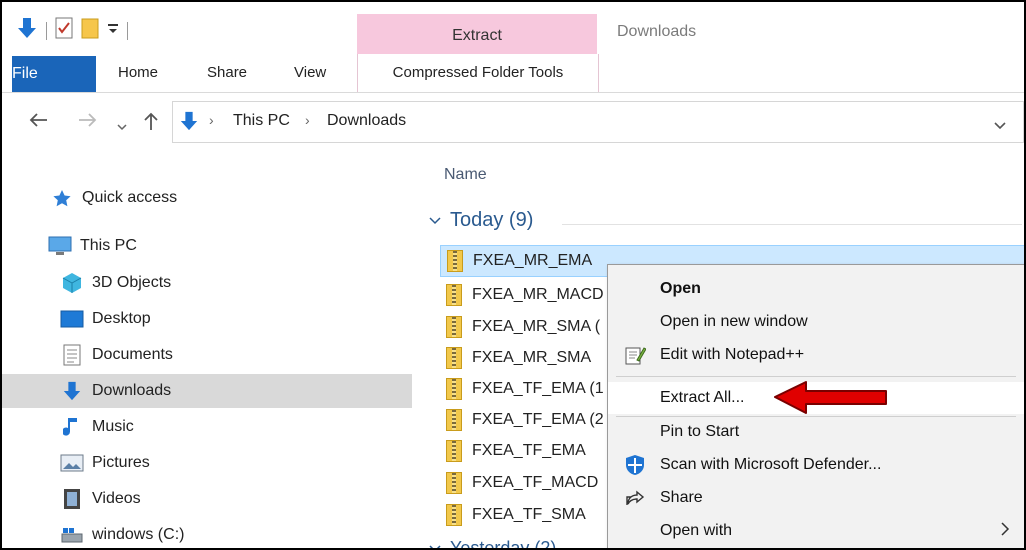 The width and height of the screenshot is (1026, 550). What do you see at coordinates (72, 355) in the screenshot?
I see `document-icon` at bounding box center [72, 355].